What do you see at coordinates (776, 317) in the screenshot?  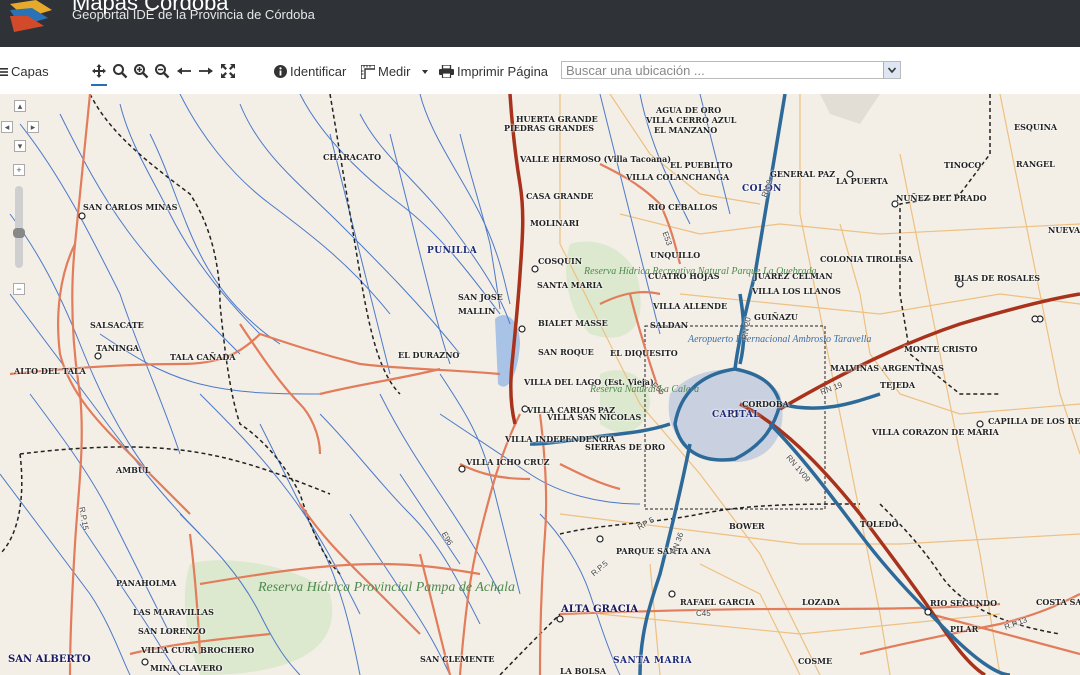 I see `place-label: GUIÑAZU` at bounding box center [776, 317].